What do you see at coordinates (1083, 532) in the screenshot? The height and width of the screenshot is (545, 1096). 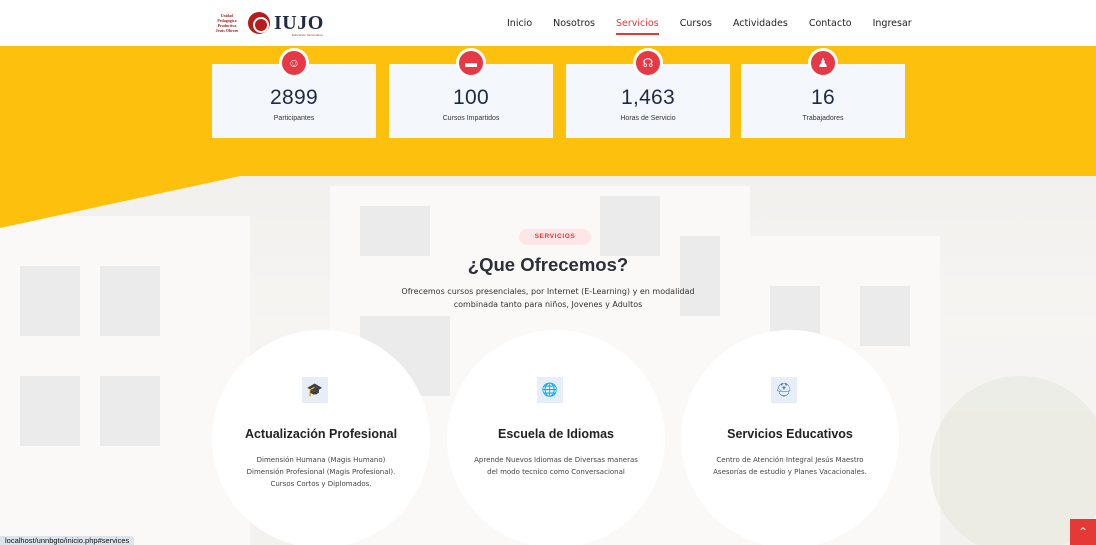 I see `scroll-top-button: ⌃` at bounding box center [1083, 532].